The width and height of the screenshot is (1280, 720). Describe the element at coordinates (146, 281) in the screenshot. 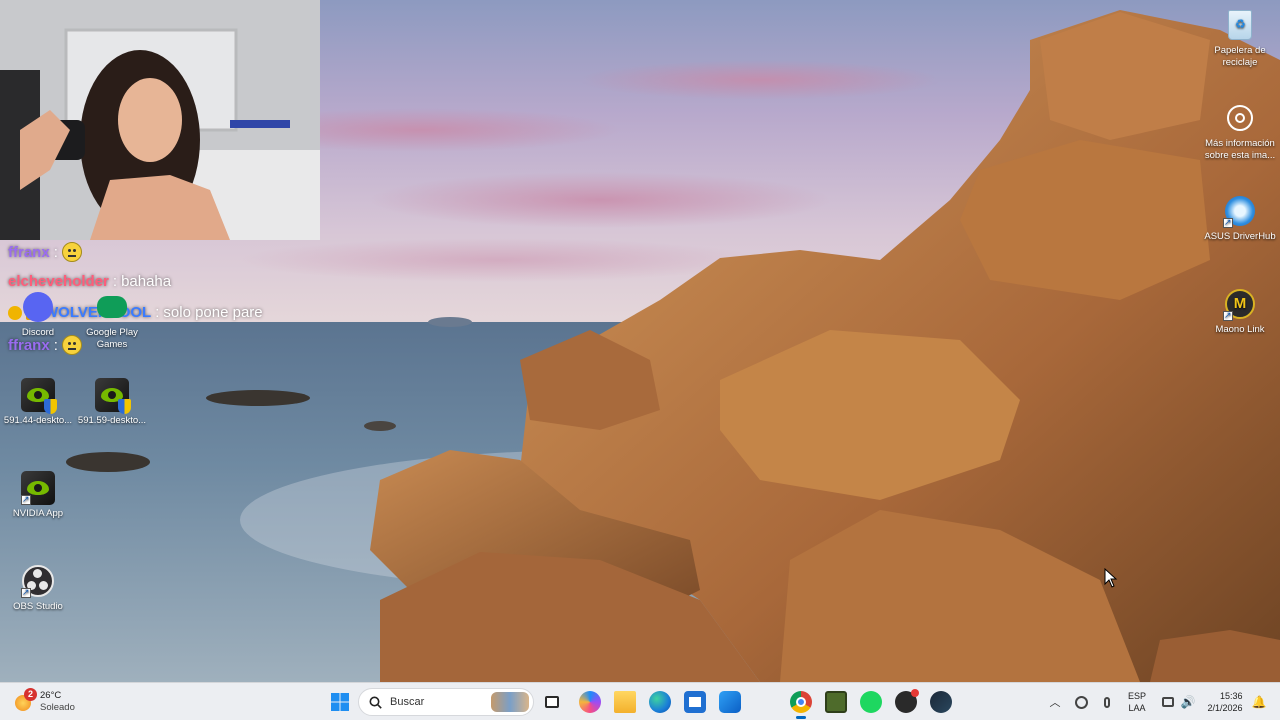

I see `chat-text: bahaha` at that location.